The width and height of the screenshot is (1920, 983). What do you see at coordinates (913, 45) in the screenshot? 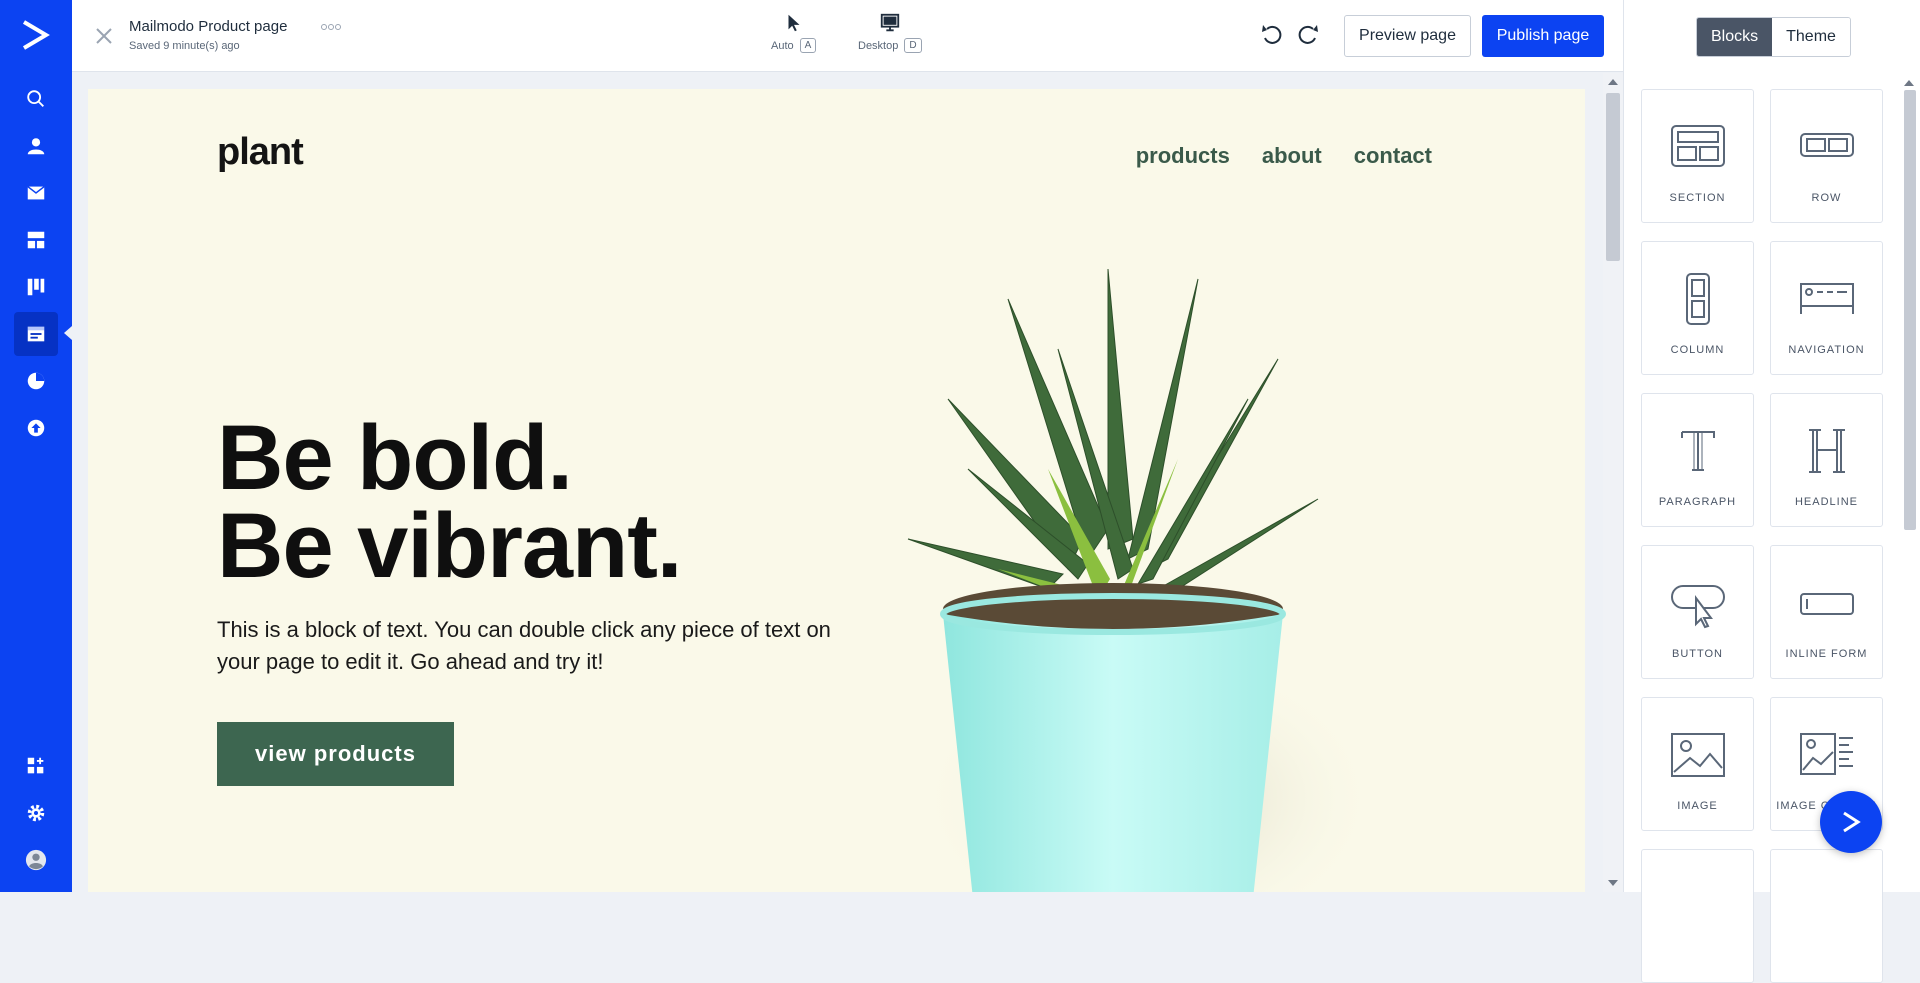
I see `mode-desktop-key: D` at bounding box center [913, 45].